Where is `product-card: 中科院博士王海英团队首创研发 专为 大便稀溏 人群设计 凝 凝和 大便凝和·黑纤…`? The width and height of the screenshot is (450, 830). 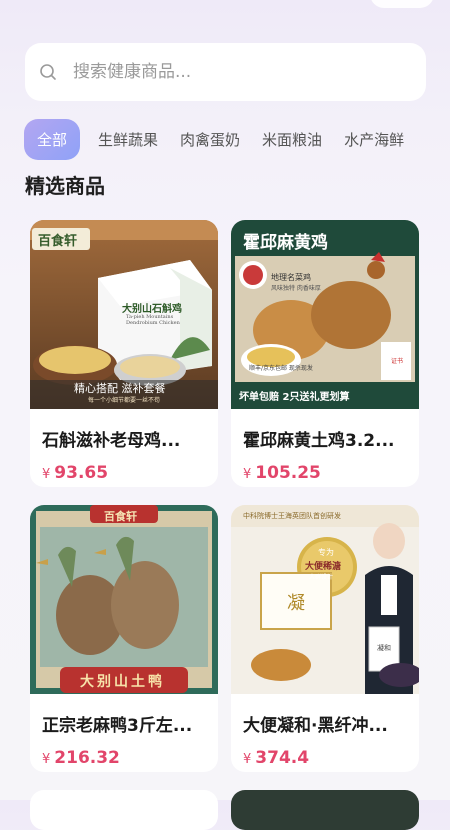 product-card: 中科院博士王海英团队首创研发 专为 大便稀溏 人群设计 凝 凝和 大便凝和·黑纤… is located at coordinates (325, 638).